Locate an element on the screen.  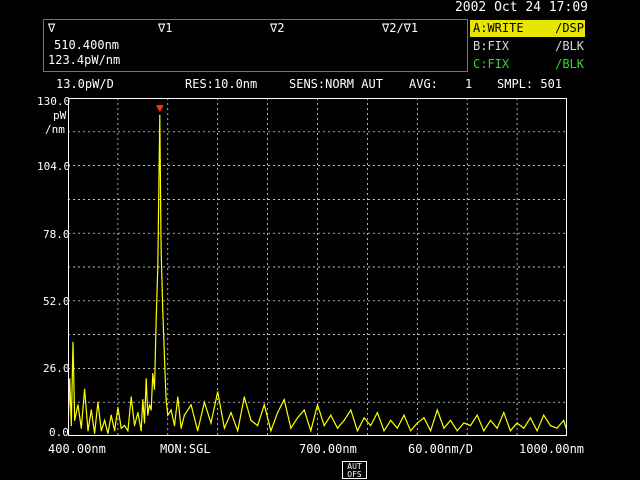
auto-offset-button: AUT OFS is located at coordinates (354, 470).